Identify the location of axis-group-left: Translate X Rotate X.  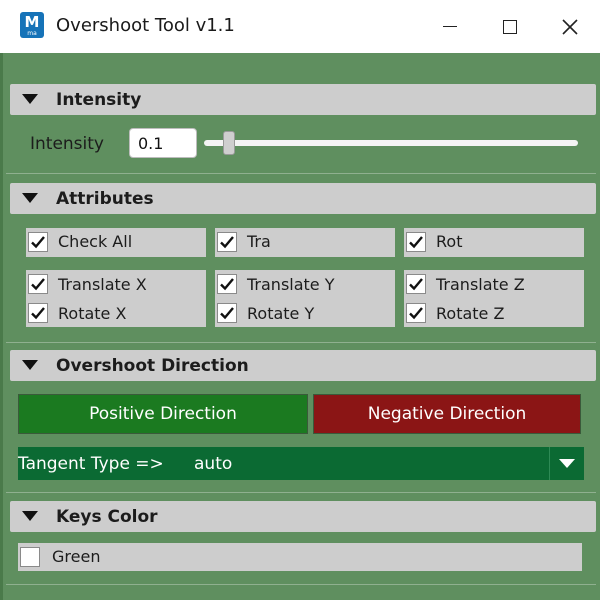
(116, 298).